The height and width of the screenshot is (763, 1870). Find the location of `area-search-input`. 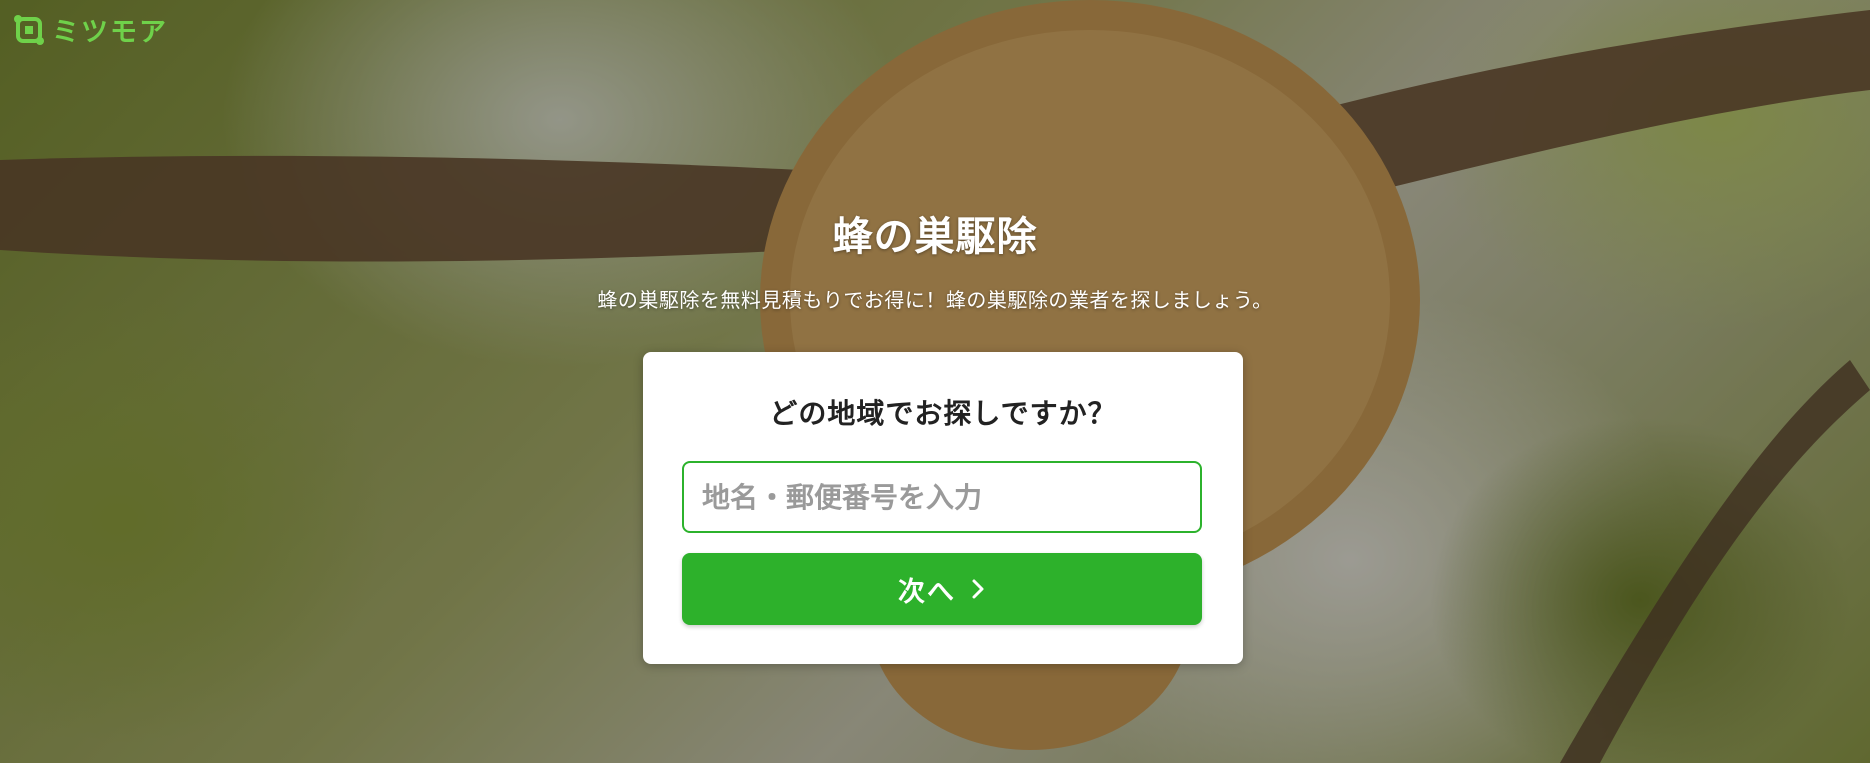

area-search-input is located at coordinates (942, 497).